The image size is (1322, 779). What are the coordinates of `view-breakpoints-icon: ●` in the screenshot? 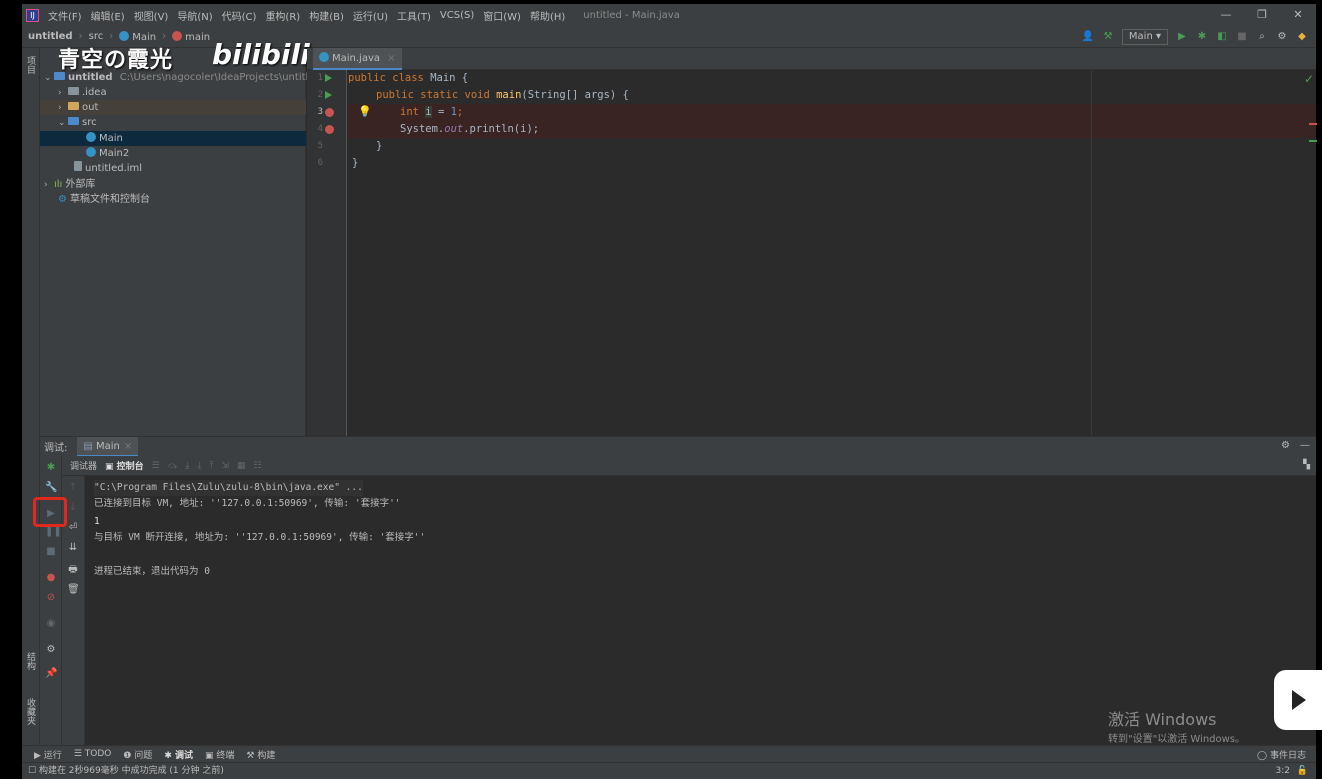 It's located at (51, 578).